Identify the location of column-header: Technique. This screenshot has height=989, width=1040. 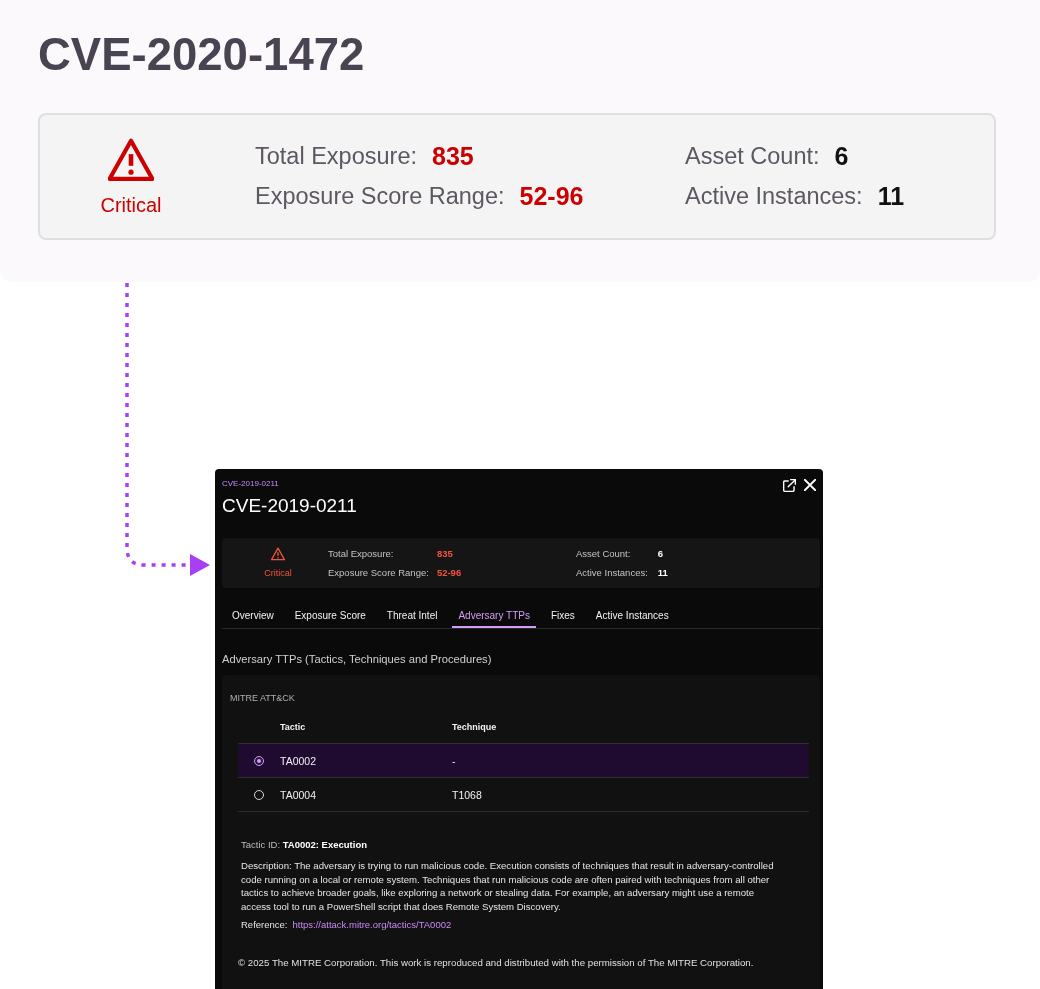
(474, 727).